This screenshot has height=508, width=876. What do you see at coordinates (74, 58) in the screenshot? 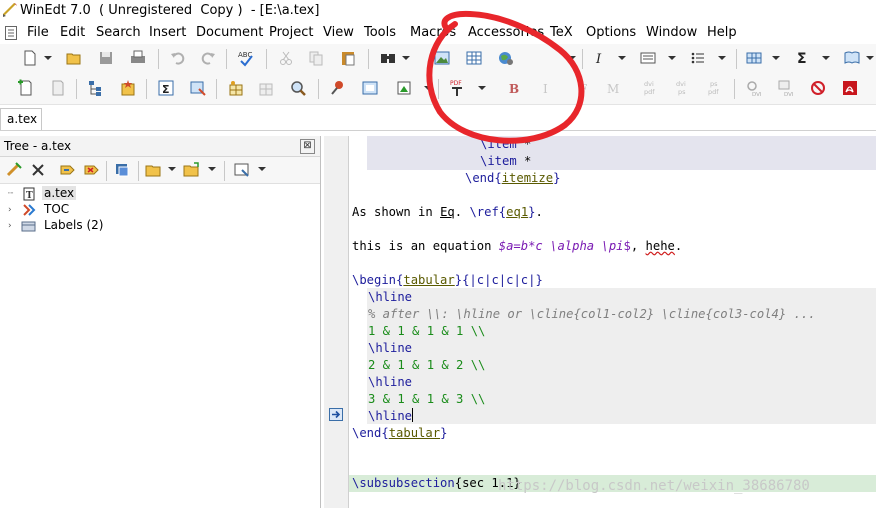
I see `open-icon` at bounding box center [74, 58].